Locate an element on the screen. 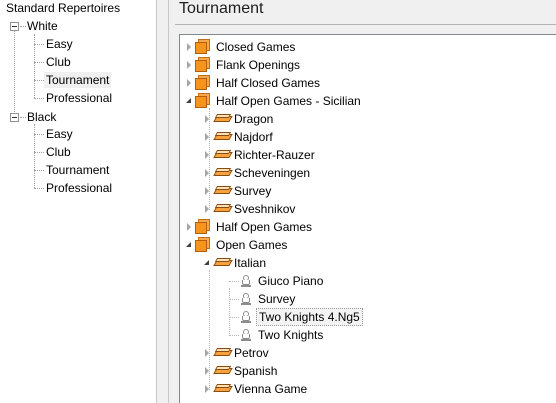  tree-row: Vienna Game is located at coordinates (365, 389).